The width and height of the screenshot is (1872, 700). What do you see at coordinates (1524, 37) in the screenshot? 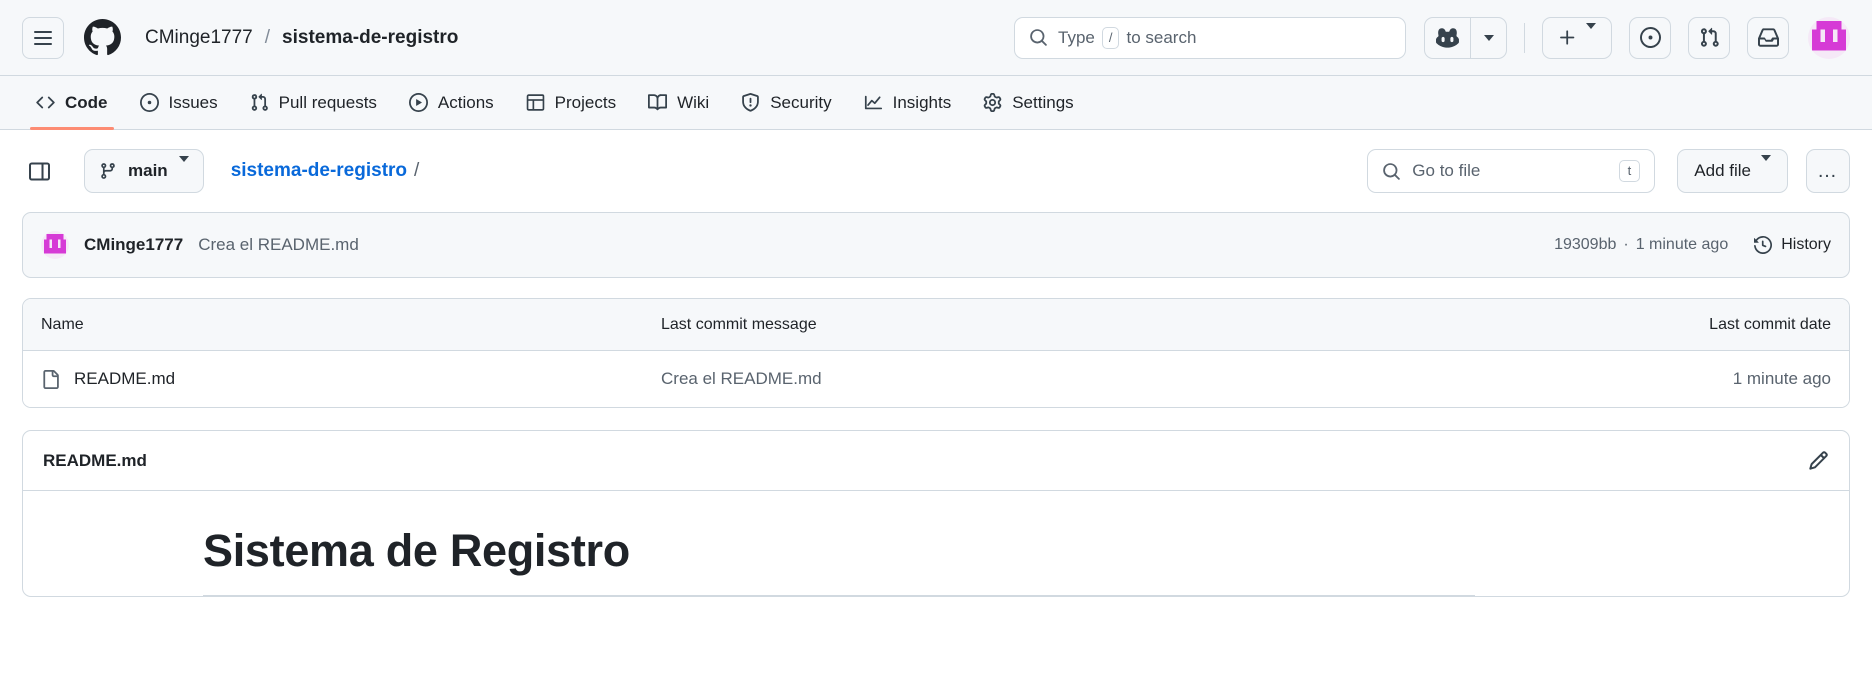
I see `header-divider` at bounding box center [1524, 37].